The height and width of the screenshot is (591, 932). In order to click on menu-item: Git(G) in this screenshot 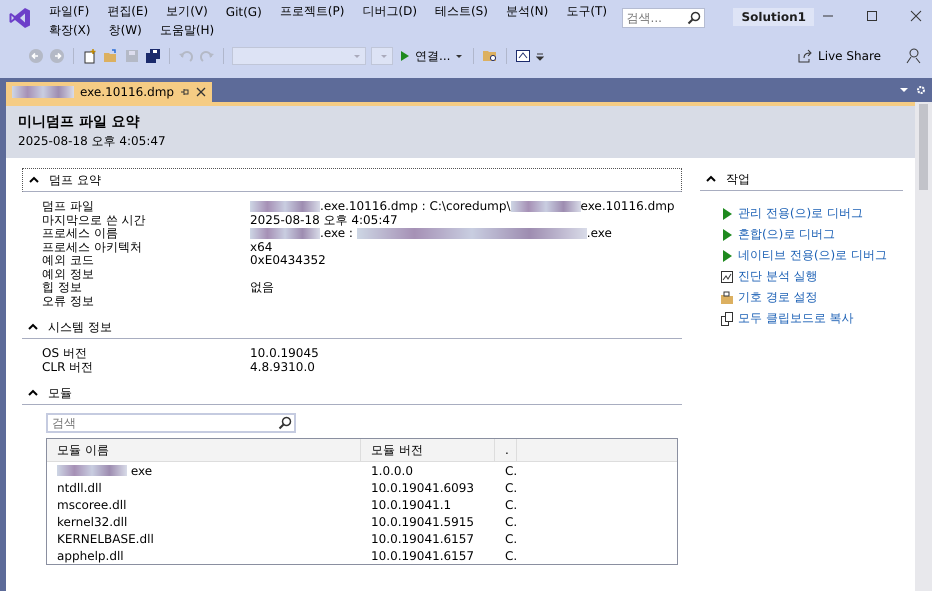, I will do `click(243, 11)`.